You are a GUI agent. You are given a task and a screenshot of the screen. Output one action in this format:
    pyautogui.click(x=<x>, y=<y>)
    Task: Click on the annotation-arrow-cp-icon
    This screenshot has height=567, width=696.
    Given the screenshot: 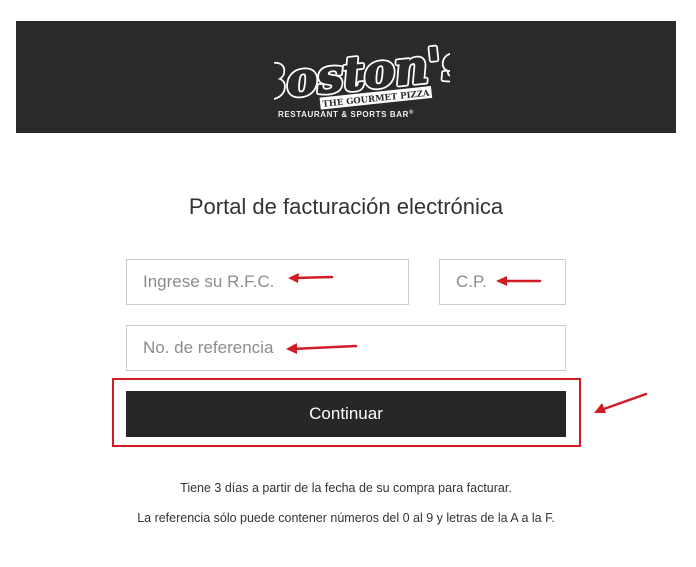 What is the action you would take?
    pyautogui.click(x=519, y=281)
    